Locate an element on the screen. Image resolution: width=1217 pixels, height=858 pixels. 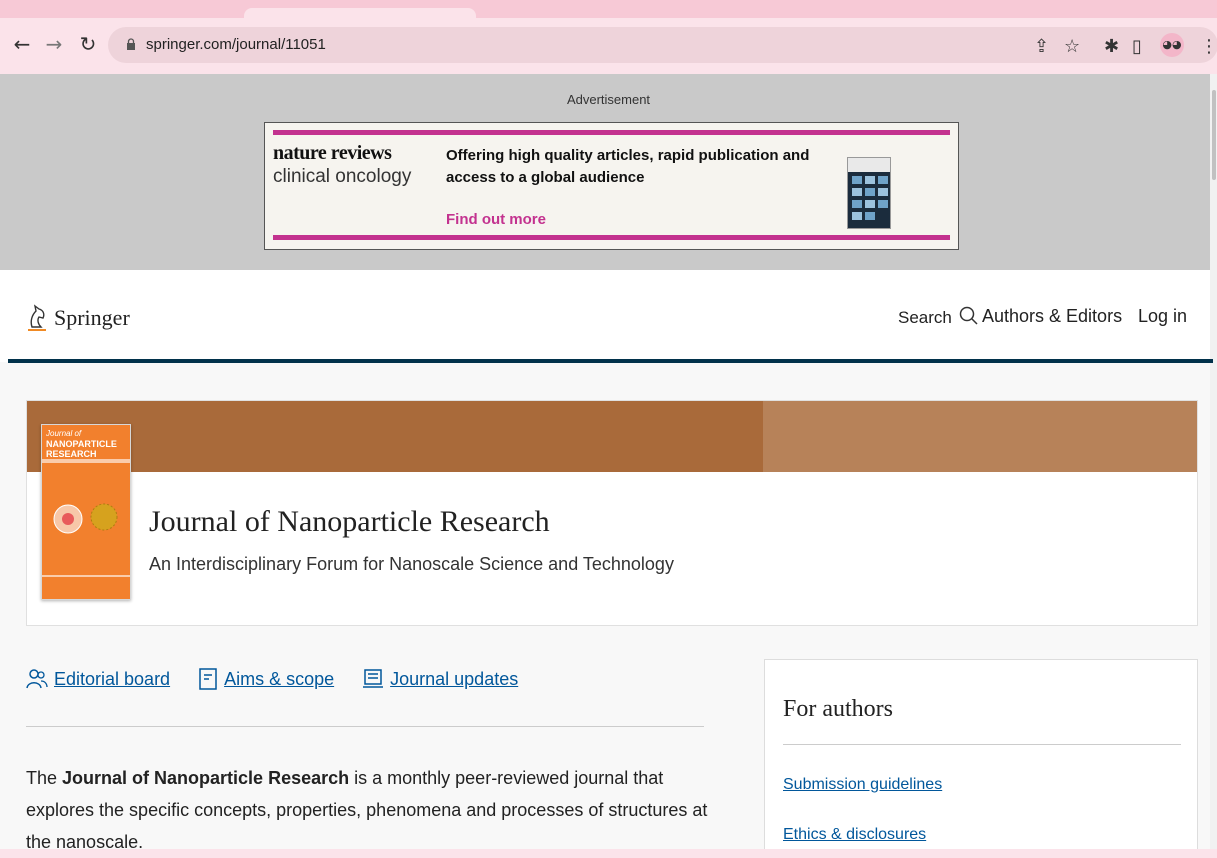
forward-icon: → is located at coordinates (54, 44).